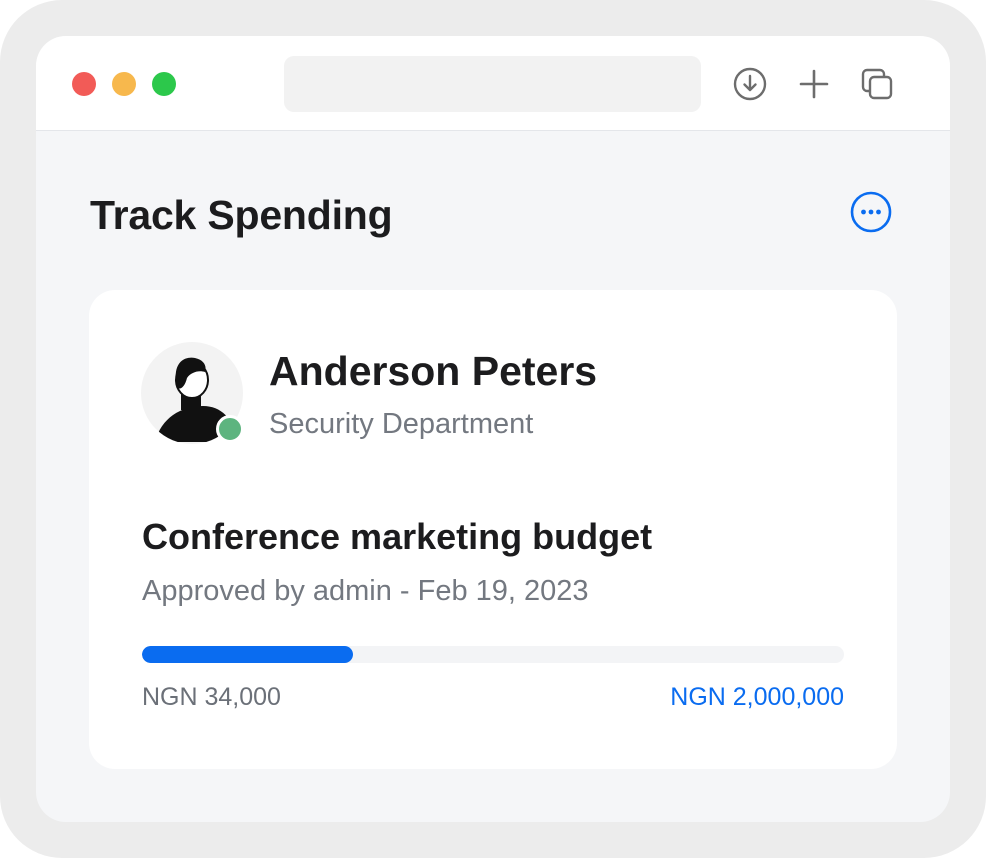 The image size is (986, 858). What do you see at coordinates (757, 697) in the screenshot?
I see `total-budget-amount: NGN 2,000,000` at bounding box center [757, 697].